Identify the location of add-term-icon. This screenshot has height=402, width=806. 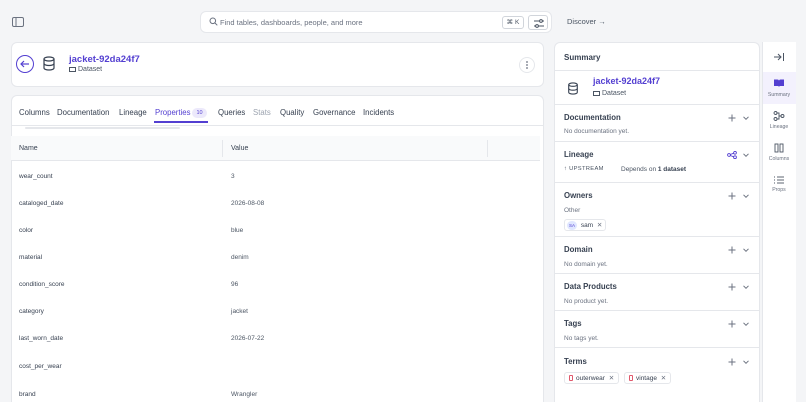
(732, 362).